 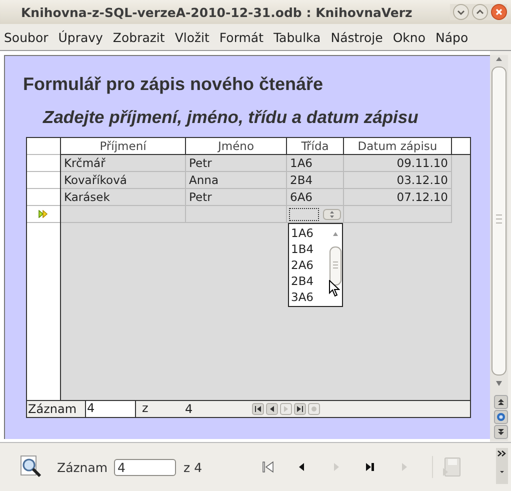 I want to click on record-count: z 4, so click(x=193, y=467).